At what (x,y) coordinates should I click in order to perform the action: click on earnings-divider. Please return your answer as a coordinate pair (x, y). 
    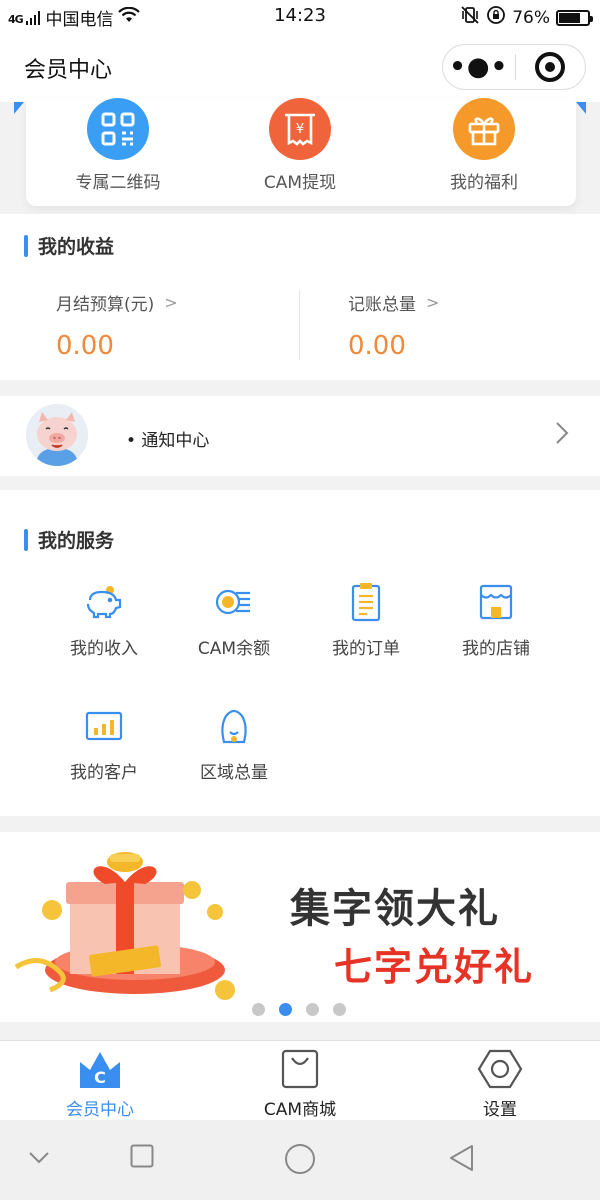
    Looking at the image, I should click on (299, 325).